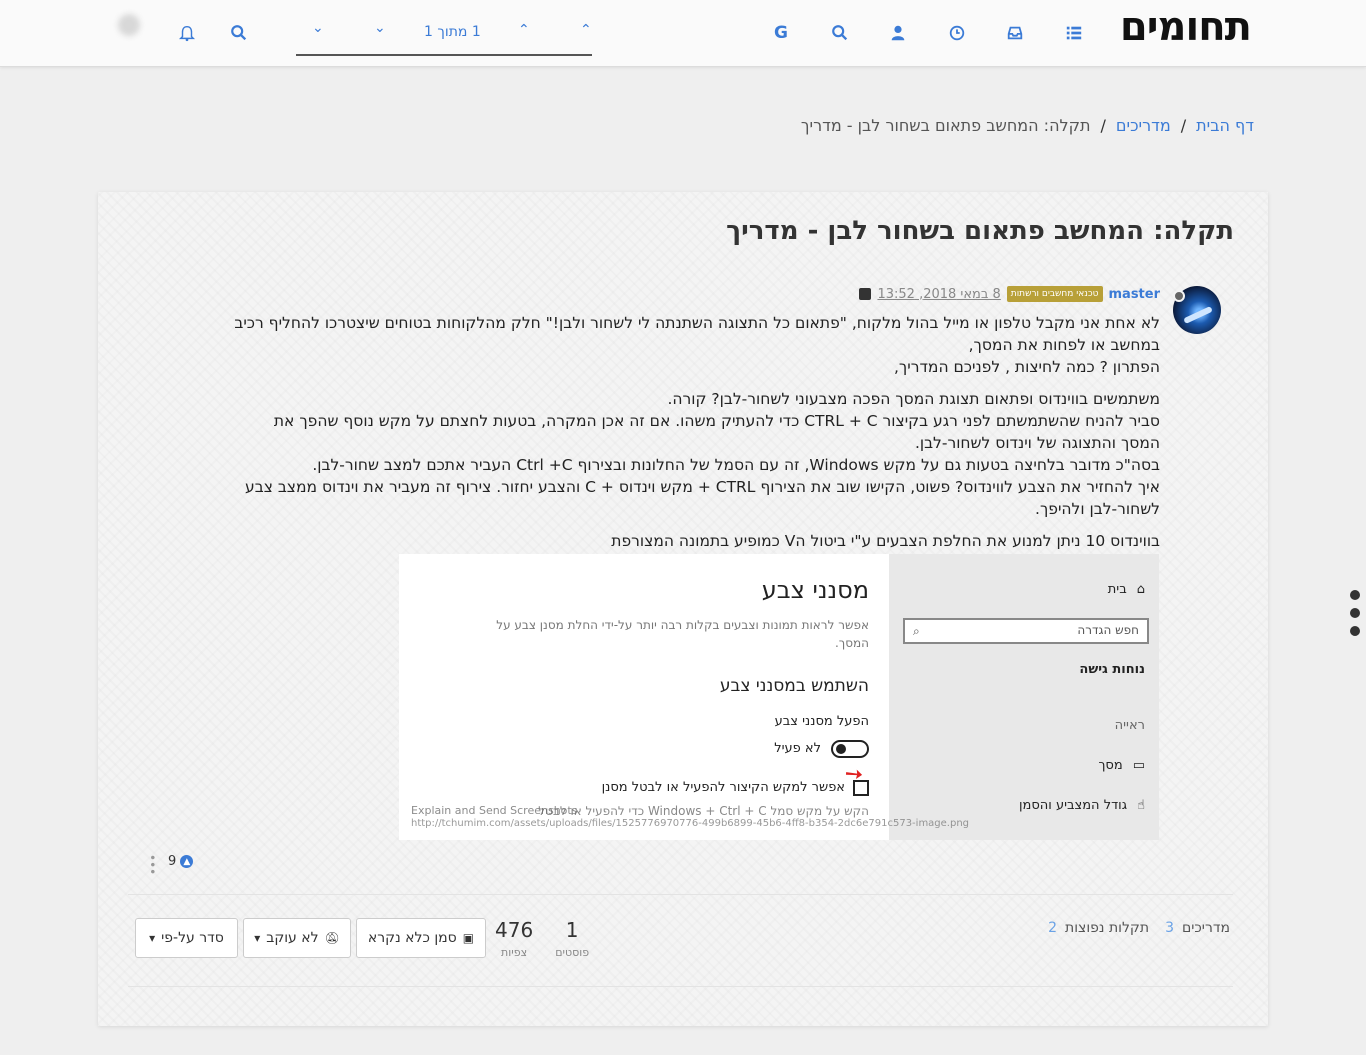 This screenshot has width=1366, height=1055. What do you see at coordinates (187, 33) in the screenshot?
I see `bell-icon` at bounding box center [187, 33].